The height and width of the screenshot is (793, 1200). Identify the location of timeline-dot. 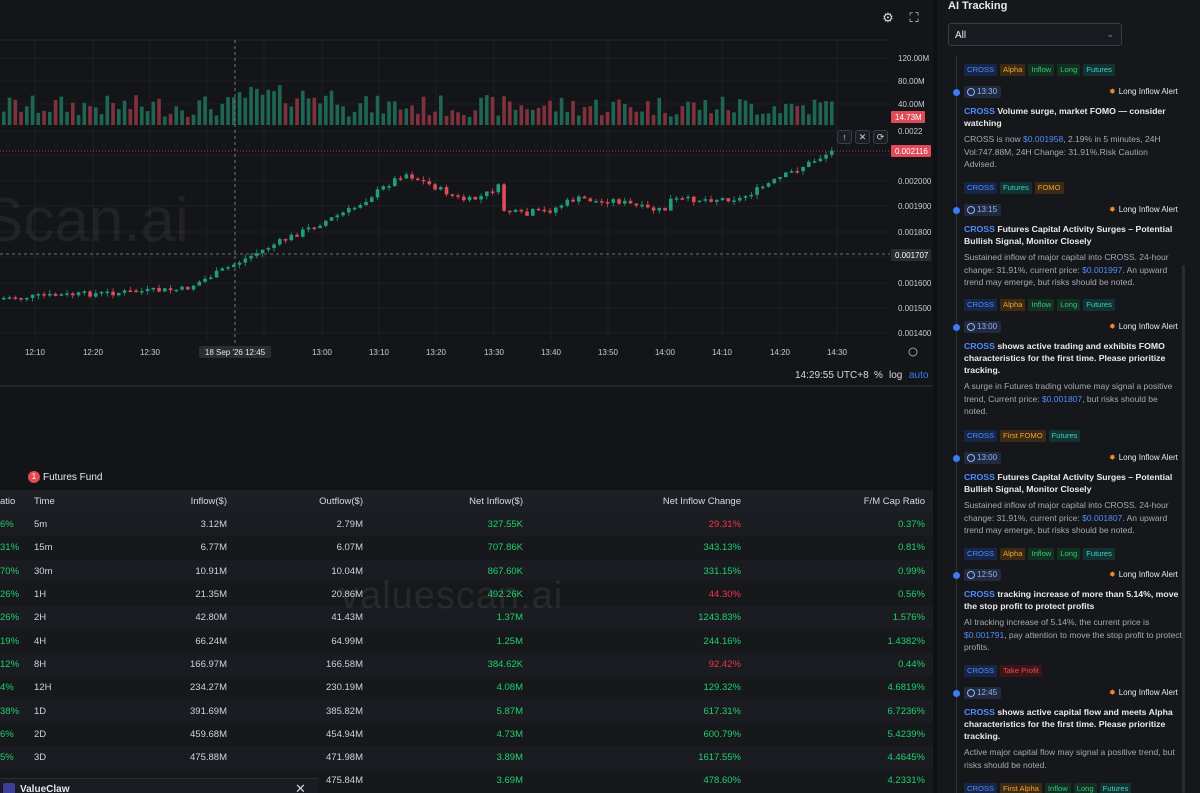
(956, 327).